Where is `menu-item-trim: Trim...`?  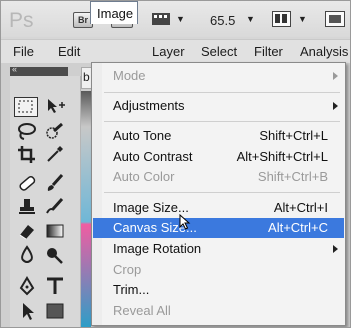
menu-item-trim: Trim... is located at coordinates (218, 290).